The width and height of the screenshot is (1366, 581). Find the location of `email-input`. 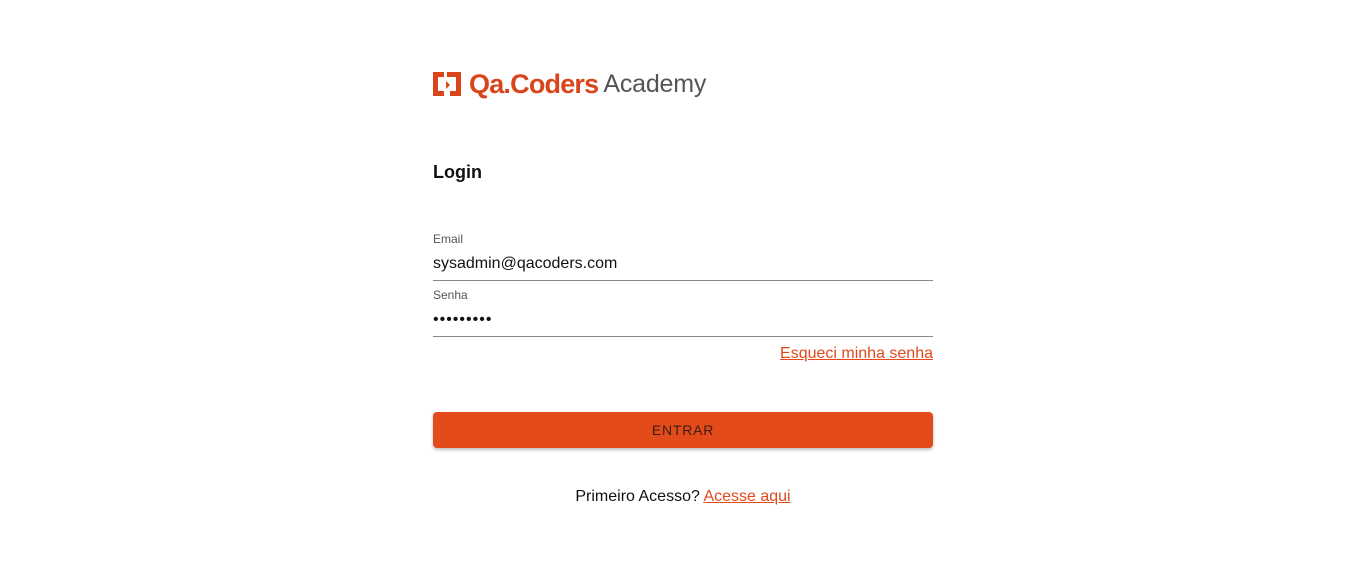

email-input is located at coordinates (683, 264).